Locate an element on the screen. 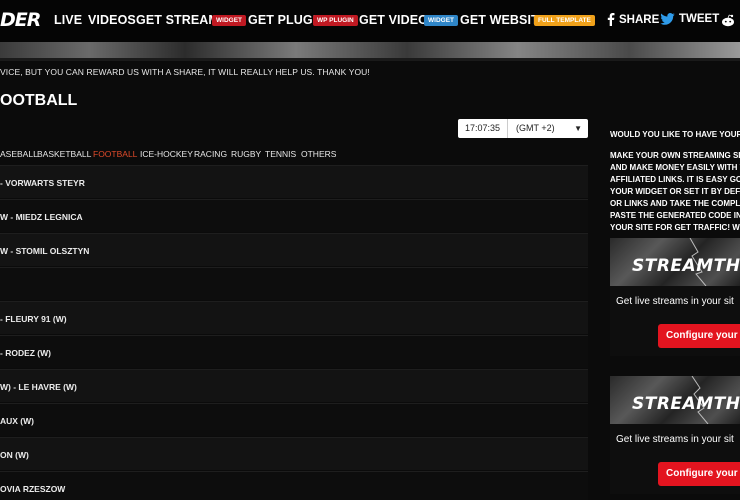 The height and width of the screenshot is (500, 740). sidebar-text-line: YOUR WIDGET OR SET IT BY DEFAUL is located at coordinates (675, 191).